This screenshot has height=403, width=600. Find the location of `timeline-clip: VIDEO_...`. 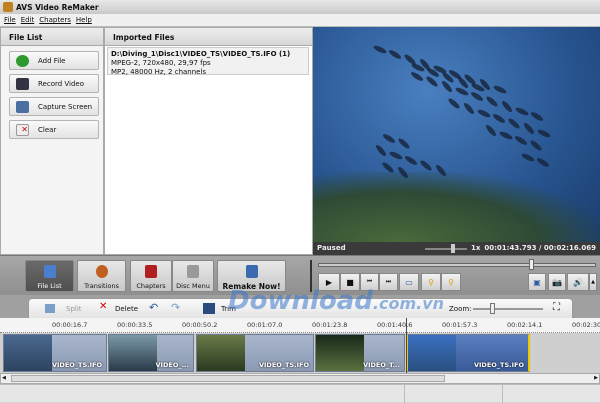

timeline-clip: VIDEO_... is located at coordinates (151, 353).